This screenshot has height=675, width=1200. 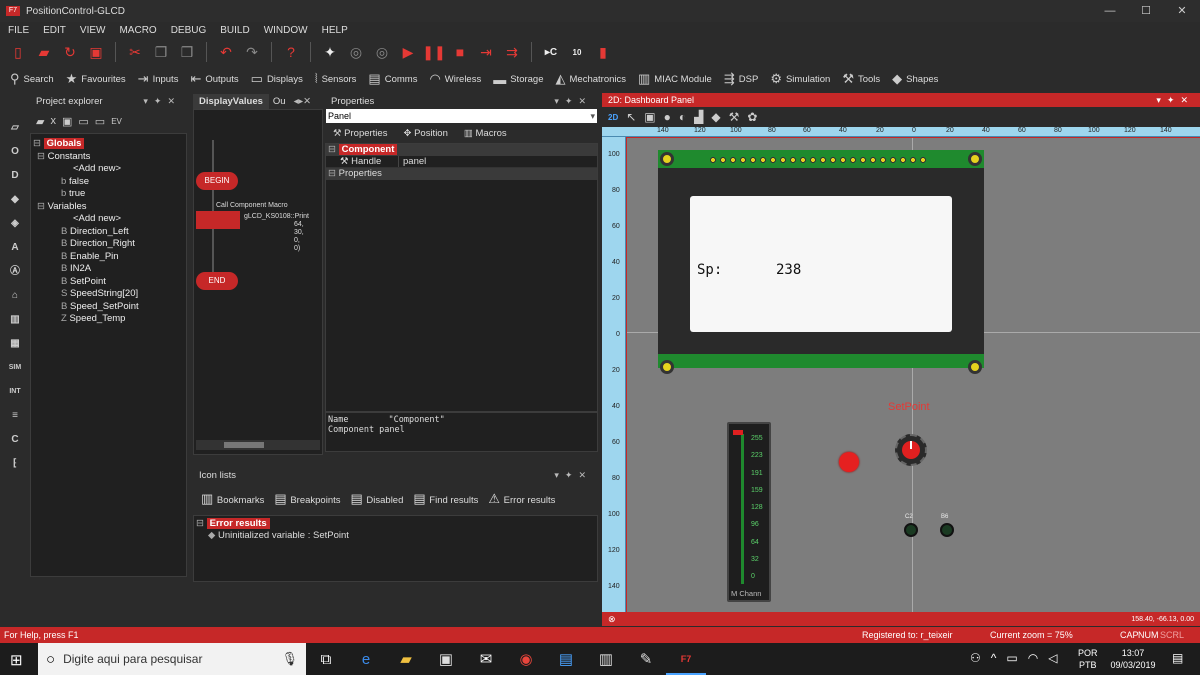 I want to click on step-over-icon: ⇉, so click(x=512, y=52).